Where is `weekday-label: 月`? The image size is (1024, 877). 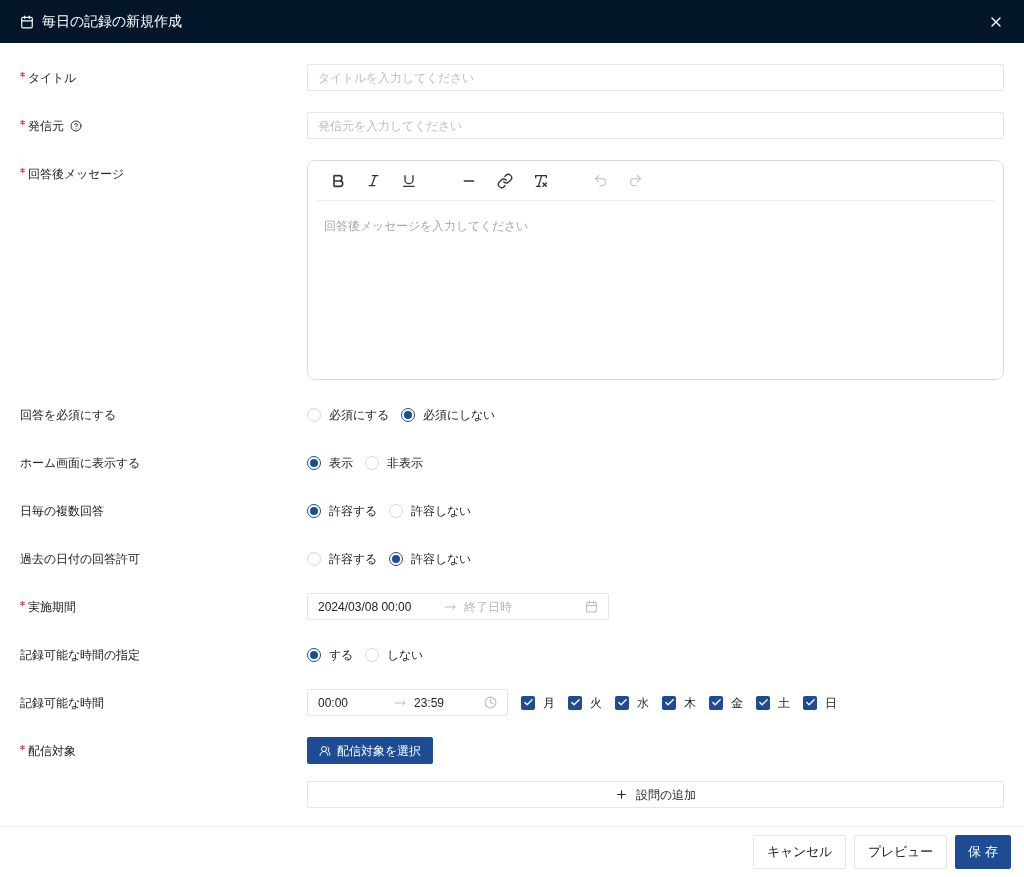
weekday-label: 月 is located at coordinates (549, 703).